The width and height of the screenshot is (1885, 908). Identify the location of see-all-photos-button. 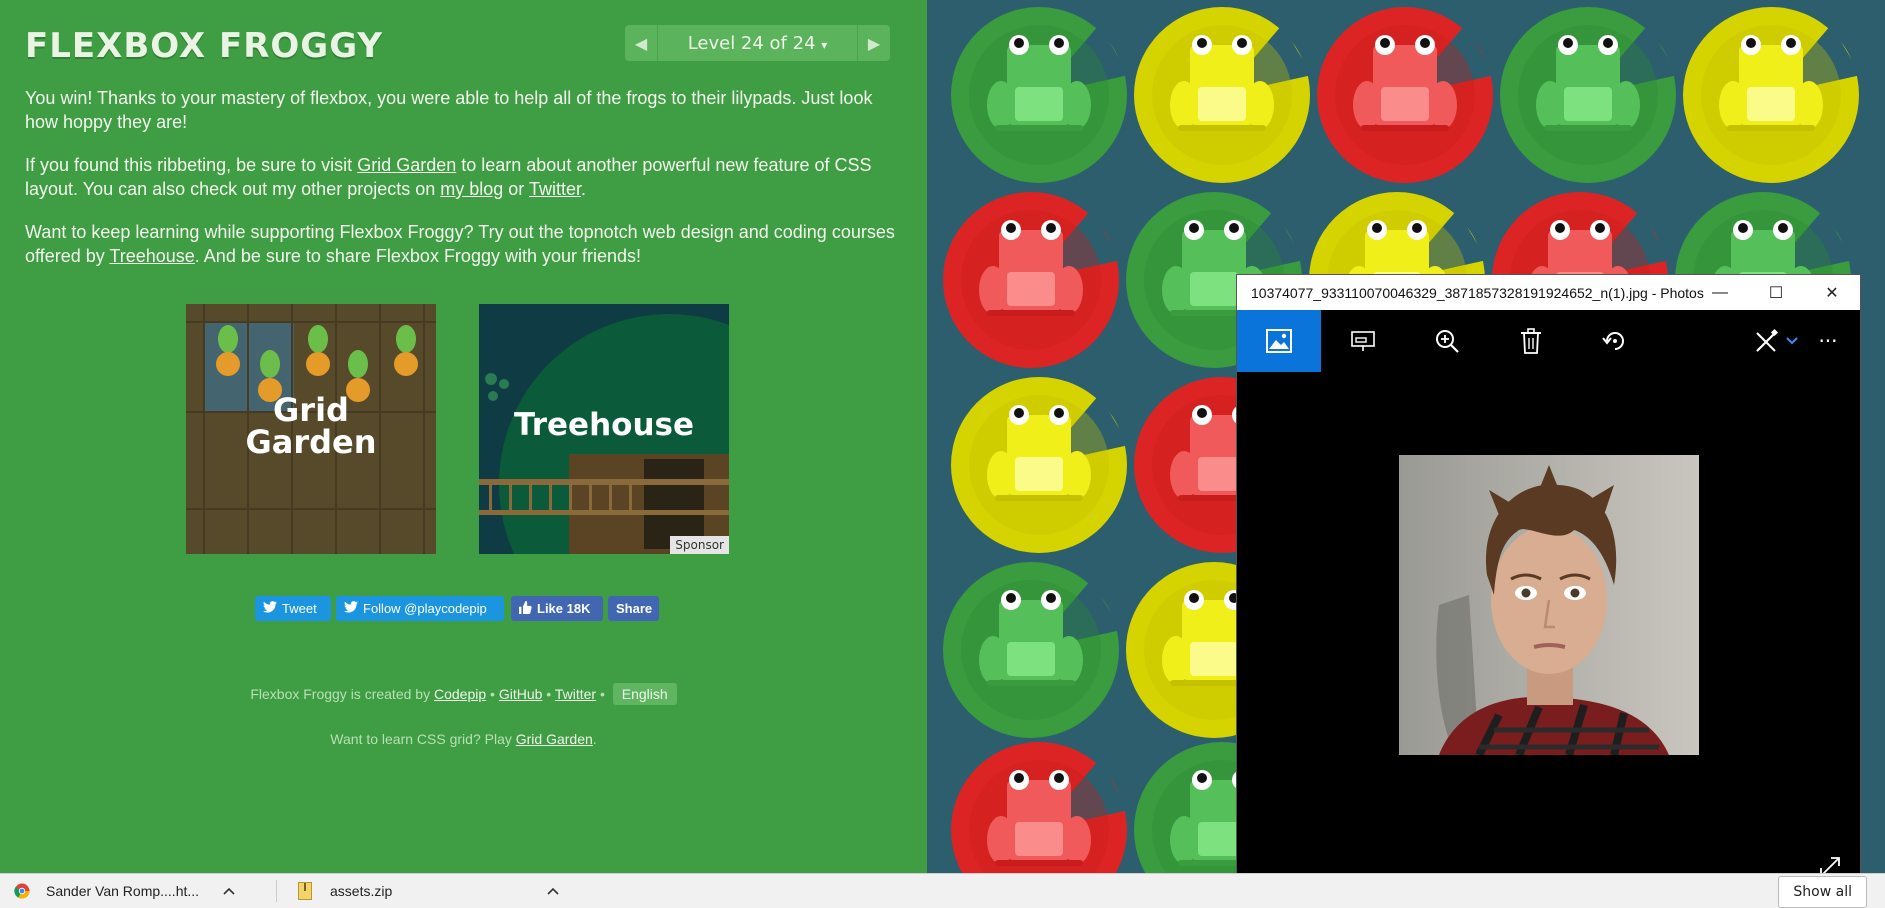
(1279, 341).